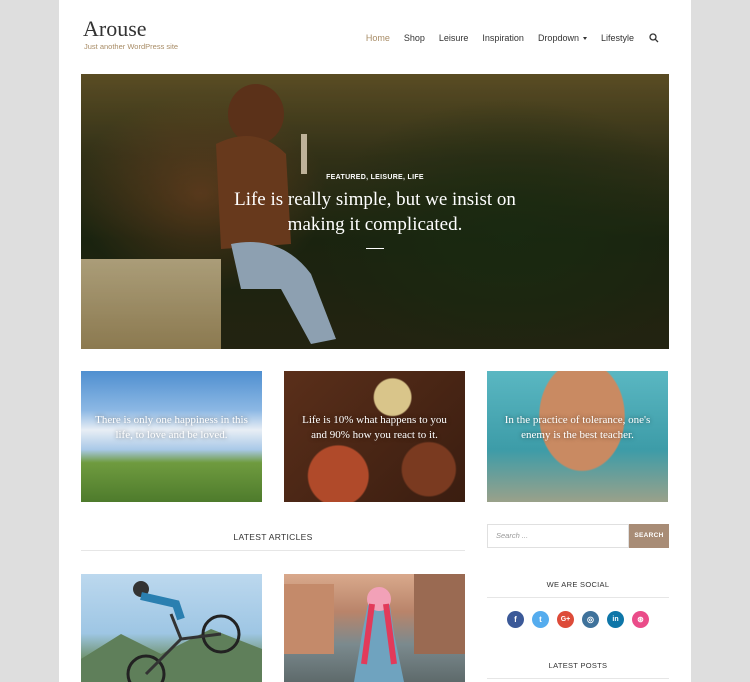 This screenshot has height=682, width=750. Describe the element at coordinates (584, 39) in the screenshot. I see `caret-down-icon` at that location.